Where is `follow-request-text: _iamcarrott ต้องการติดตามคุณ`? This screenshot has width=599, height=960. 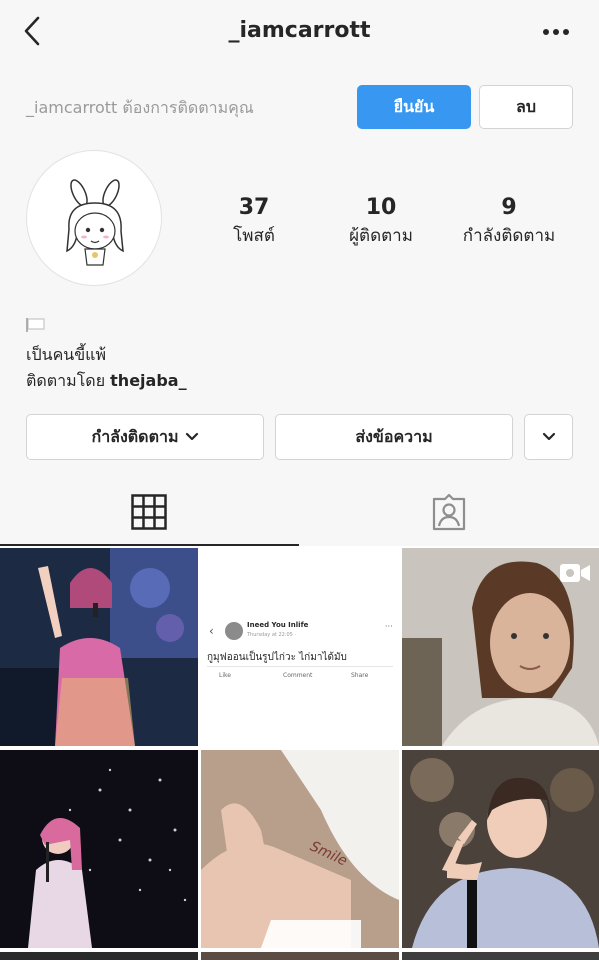
follow-request-text: _iamcarrott ต้องการติดตามคุณ is located at coordinates (140, 107).